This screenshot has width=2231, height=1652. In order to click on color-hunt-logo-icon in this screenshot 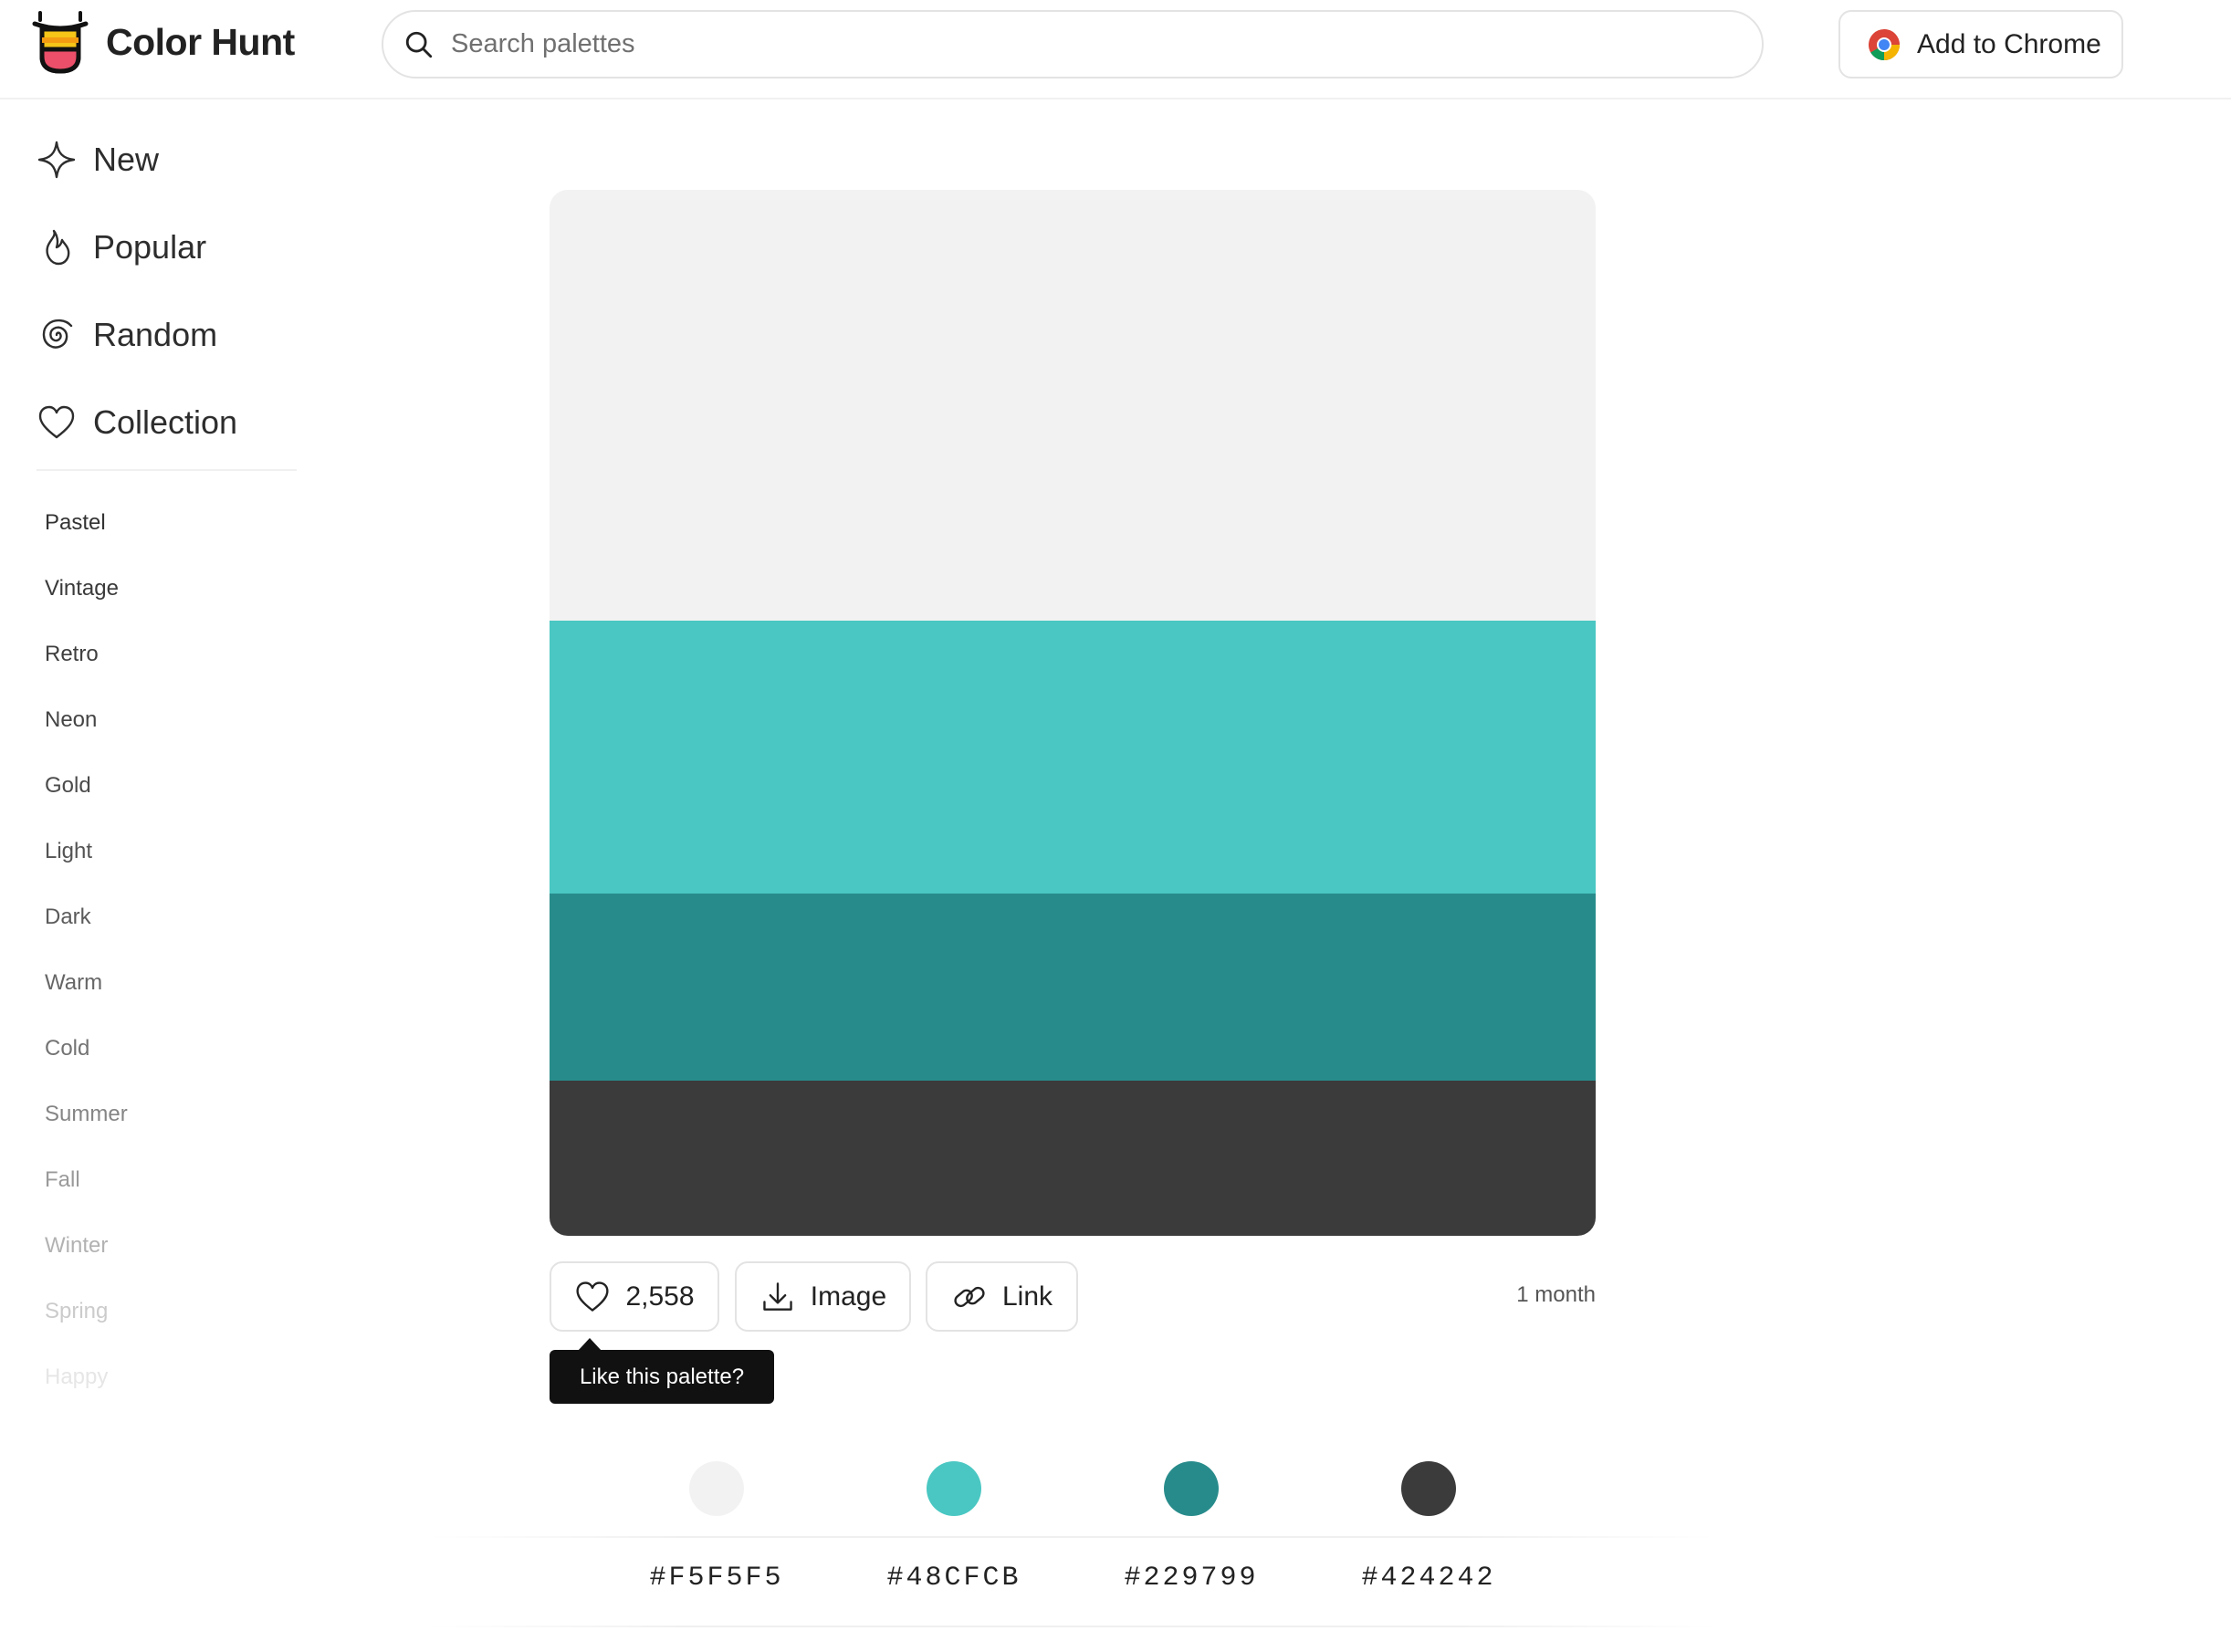, I will do `click(60, 42)`.